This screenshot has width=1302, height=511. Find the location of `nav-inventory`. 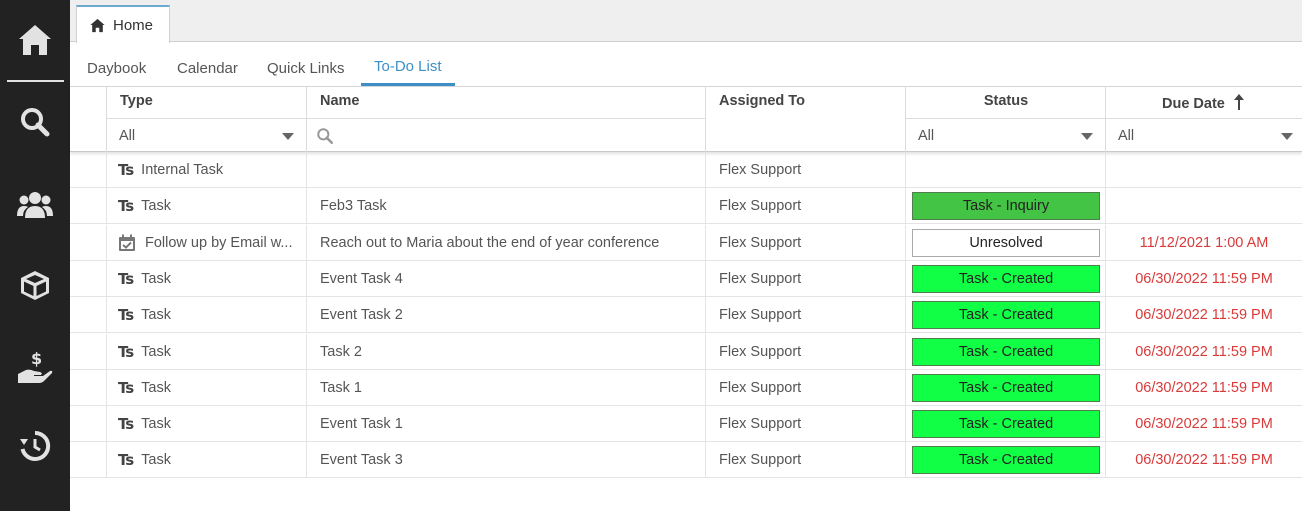

nav-inventory is located at coordinates (35, 285).